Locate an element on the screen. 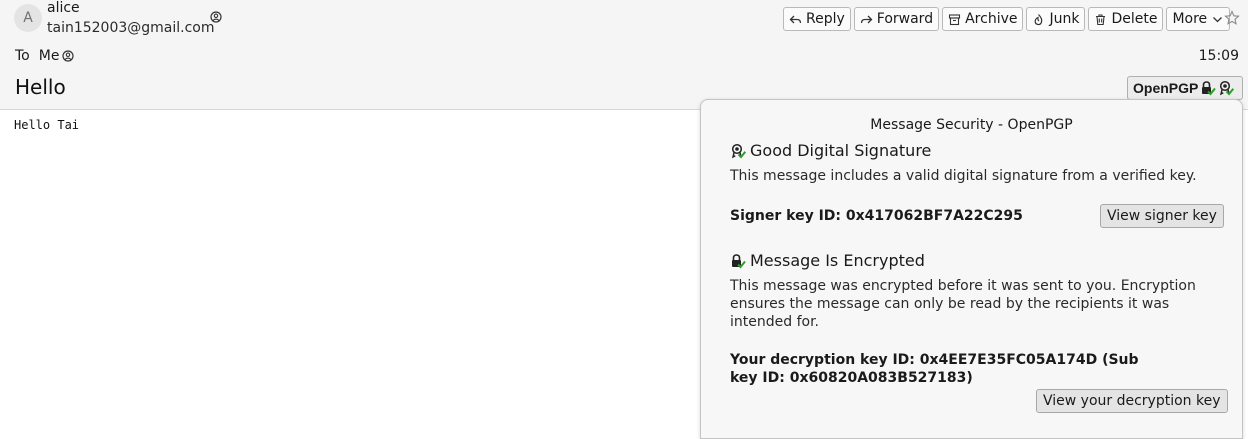 Image resolution: width=1248 pixels, height=439 pixels. message-toolbar: Reply Forward Archive Junk Delete More is located at coordinates (1007, 19).